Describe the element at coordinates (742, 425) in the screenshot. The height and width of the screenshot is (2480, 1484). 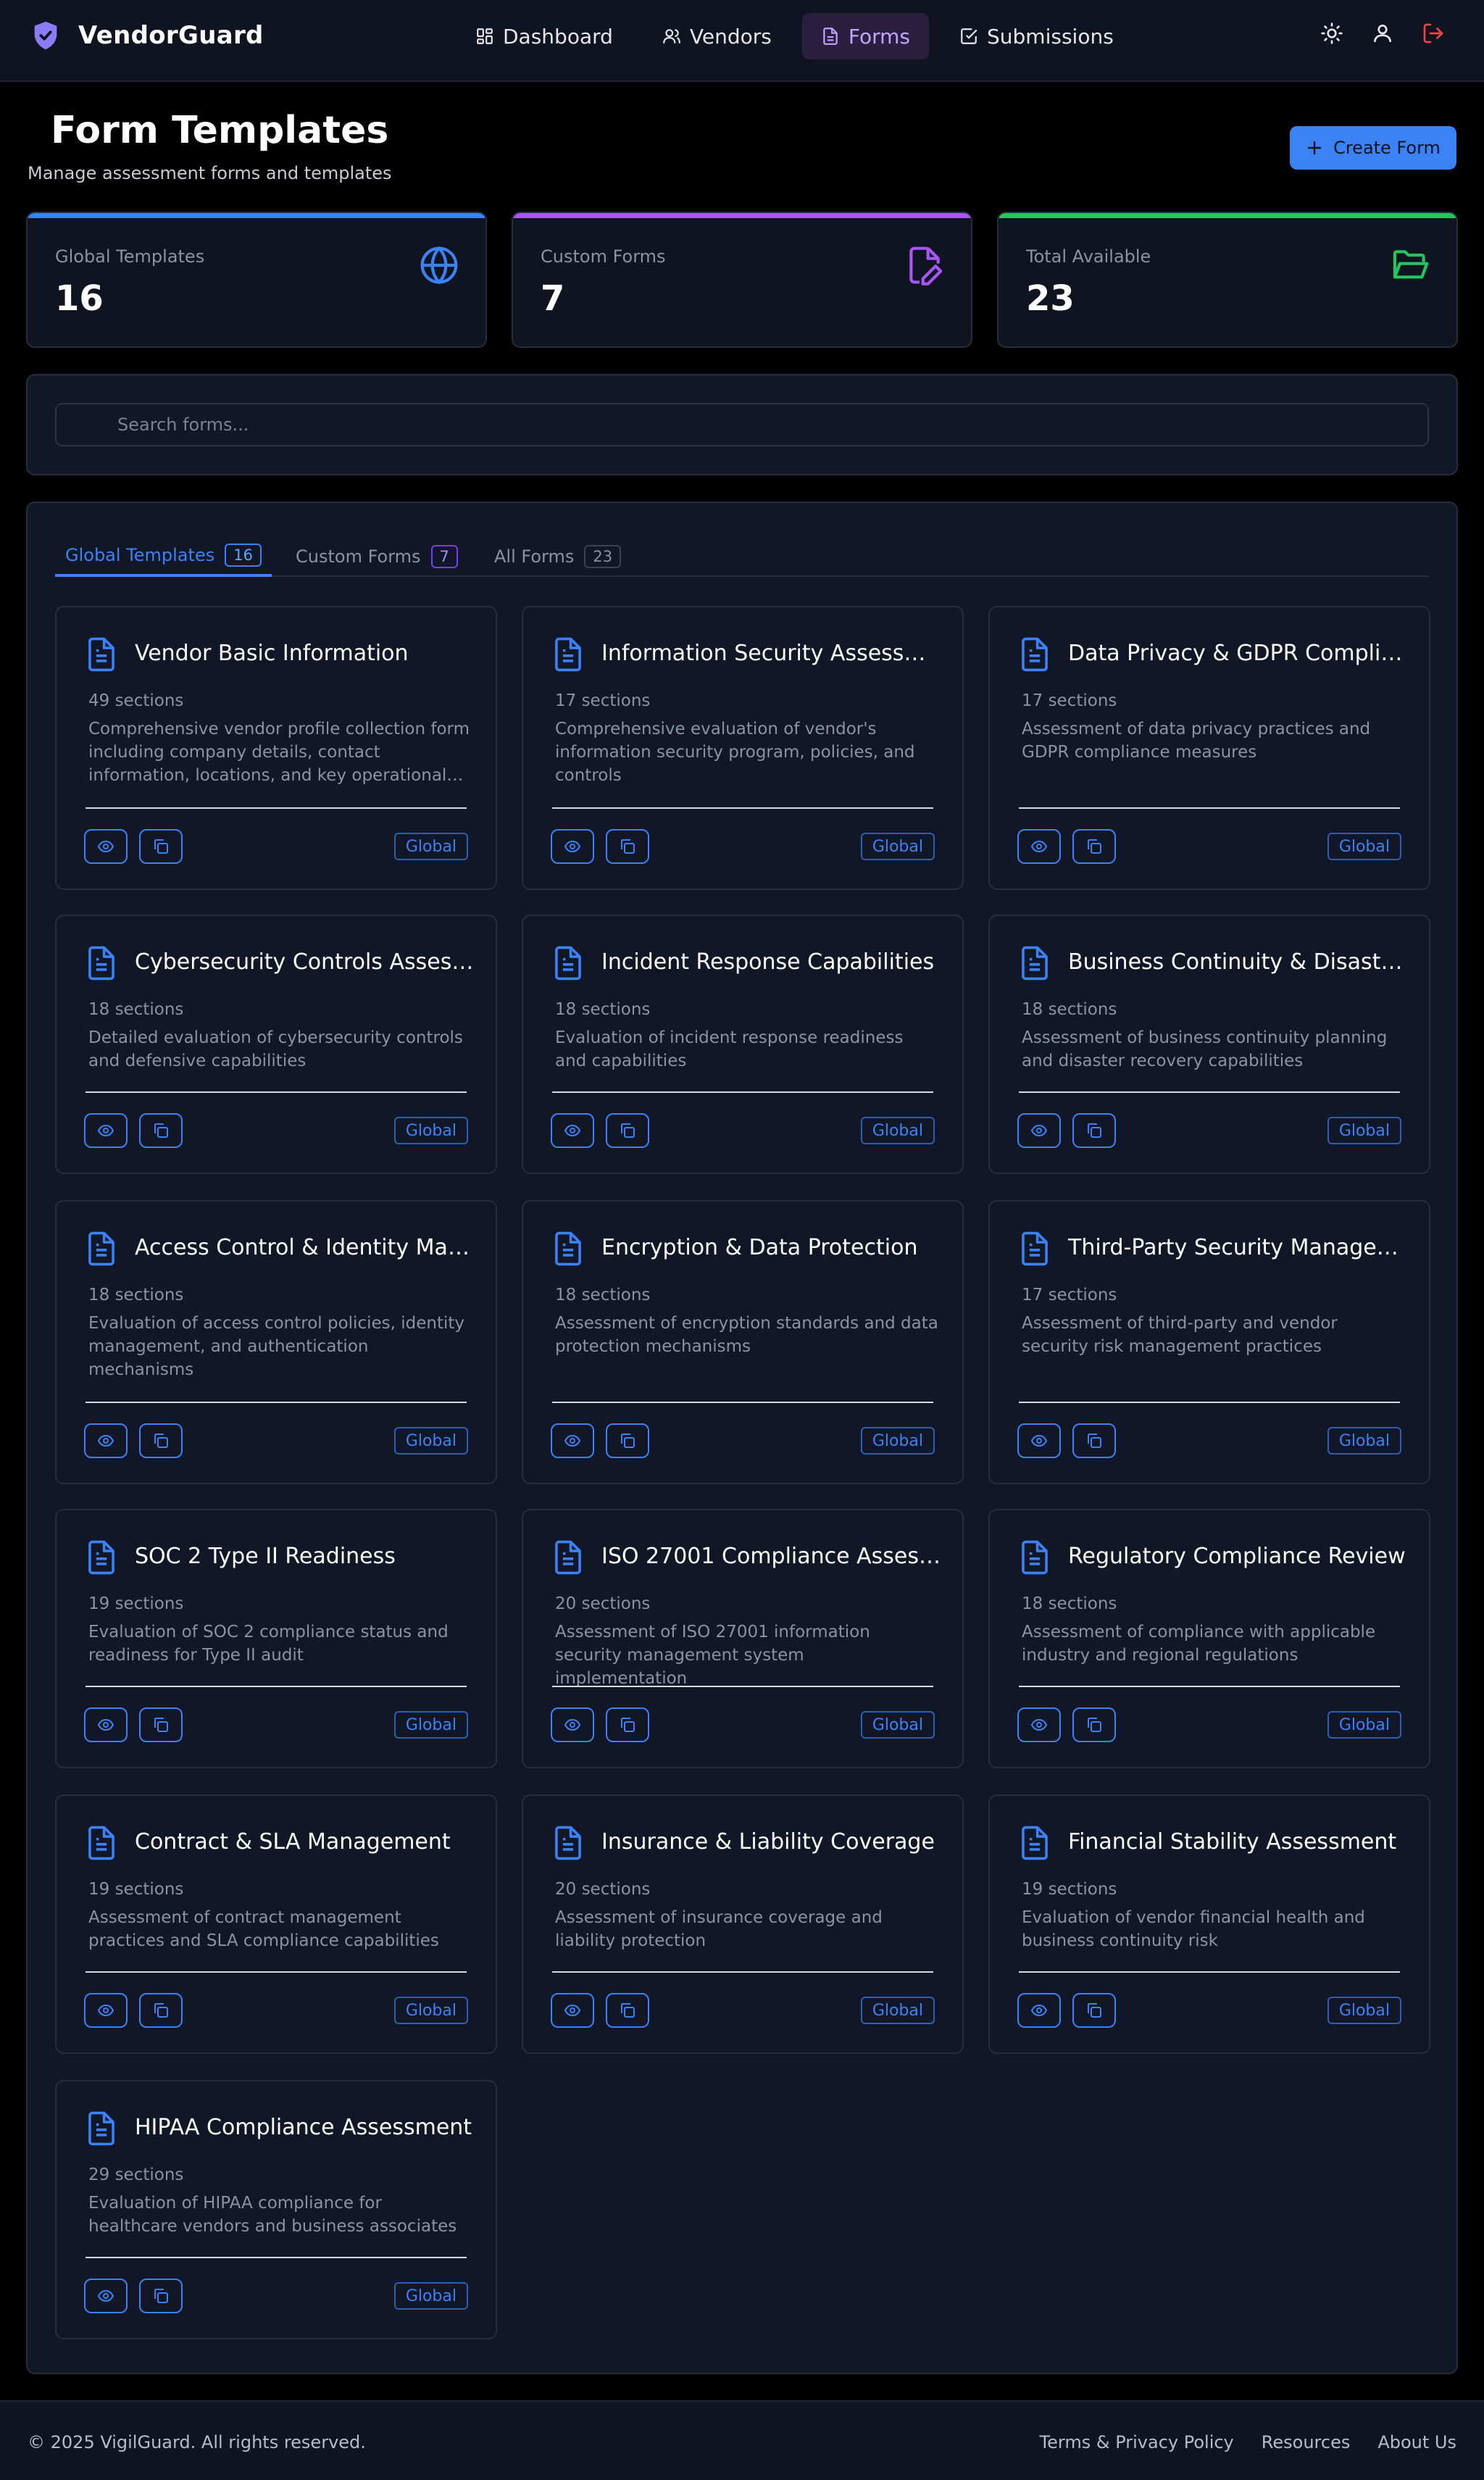
I see `search-input` at that location.